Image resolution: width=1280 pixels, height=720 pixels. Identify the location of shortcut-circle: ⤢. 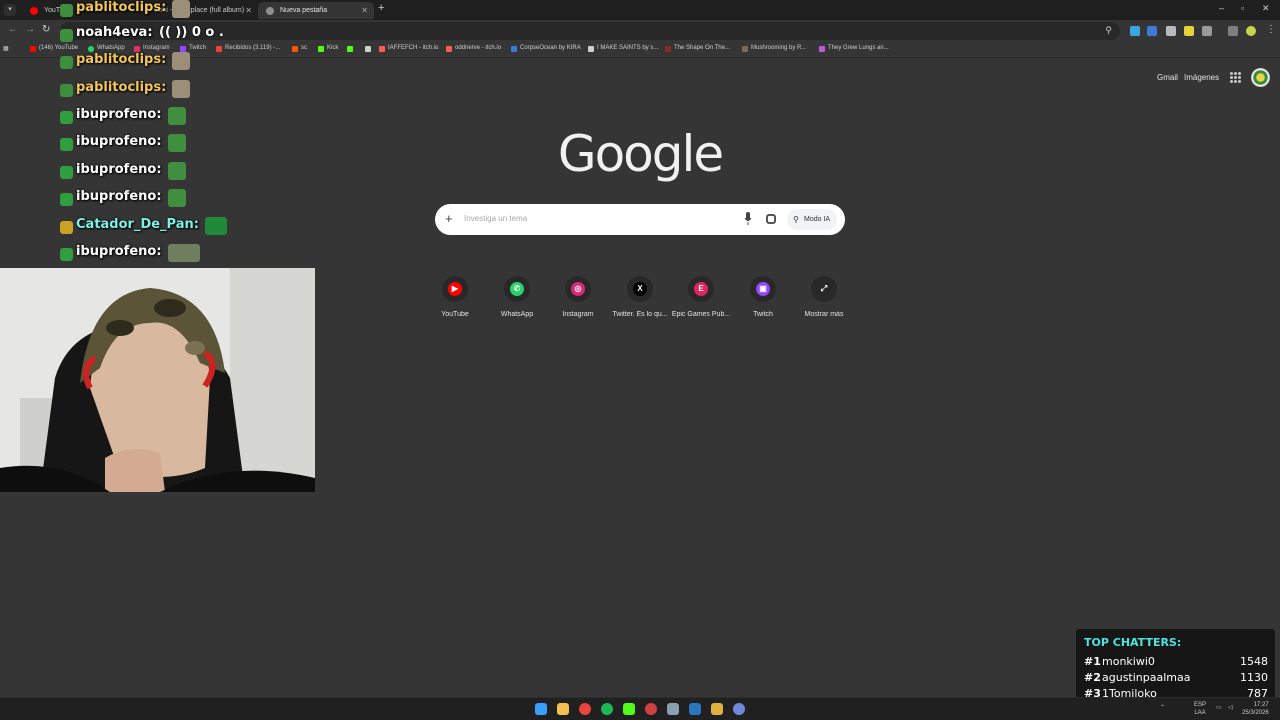
(824, 289).